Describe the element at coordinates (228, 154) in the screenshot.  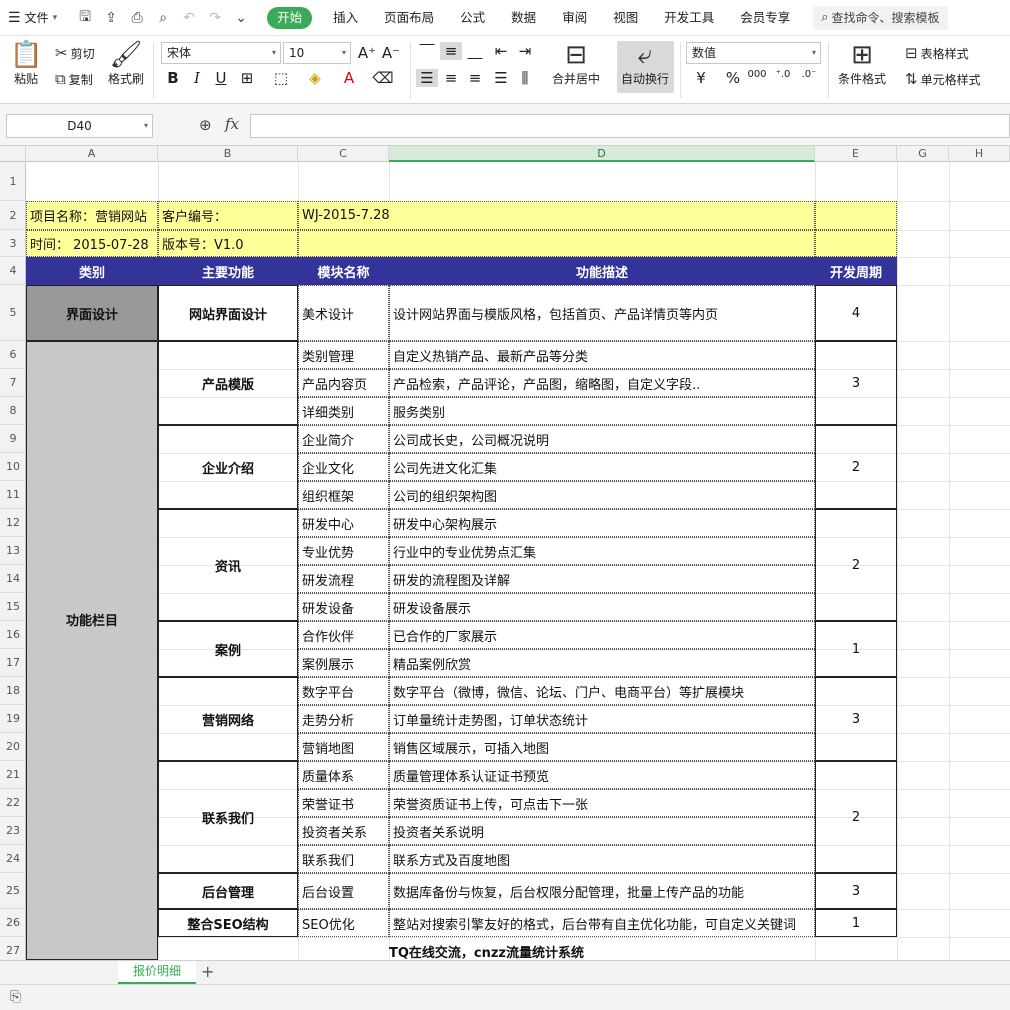
I see `column-header-b: B` at that location.